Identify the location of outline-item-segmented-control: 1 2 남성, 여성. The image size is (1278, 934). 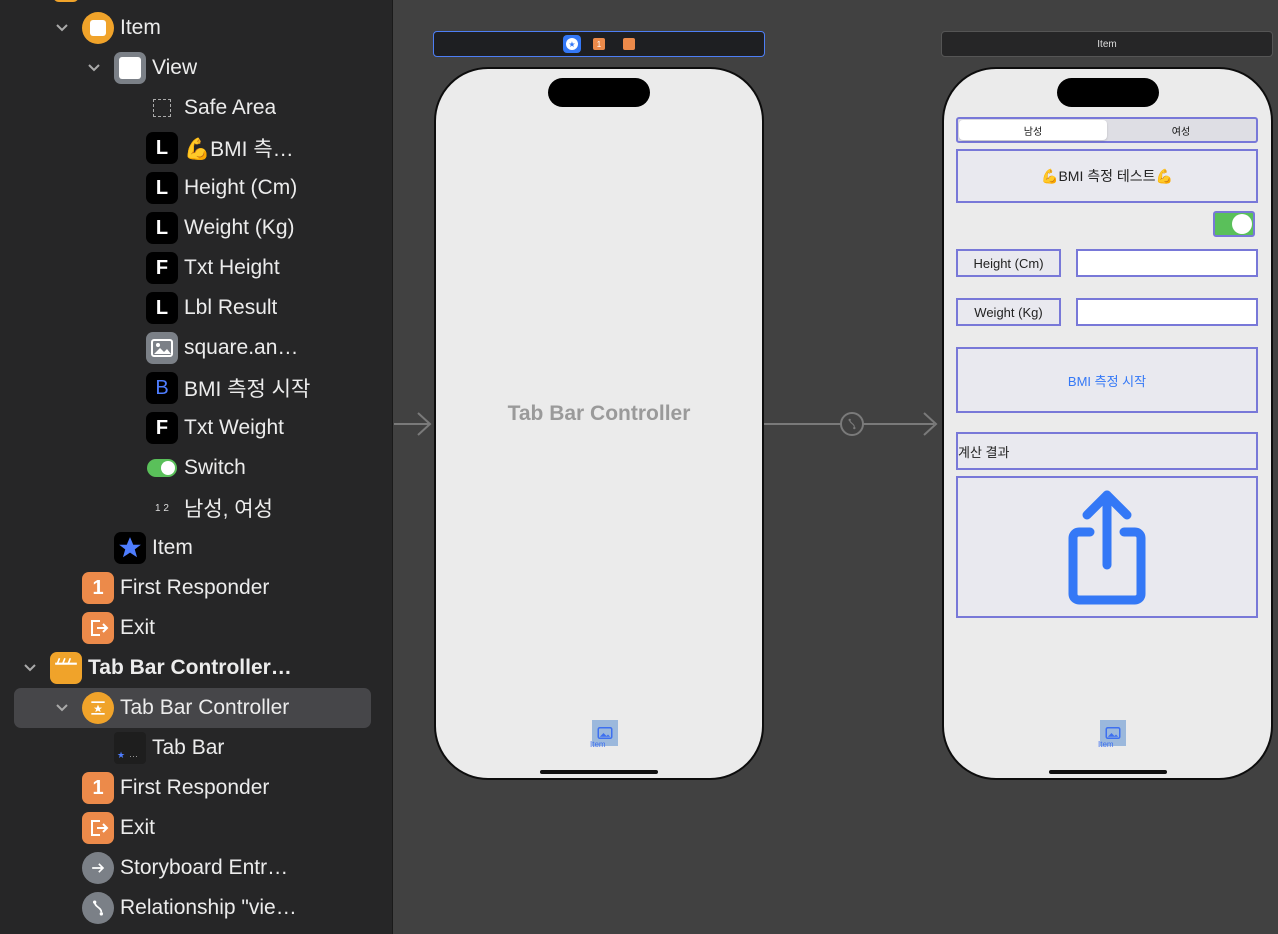
(196, 508).